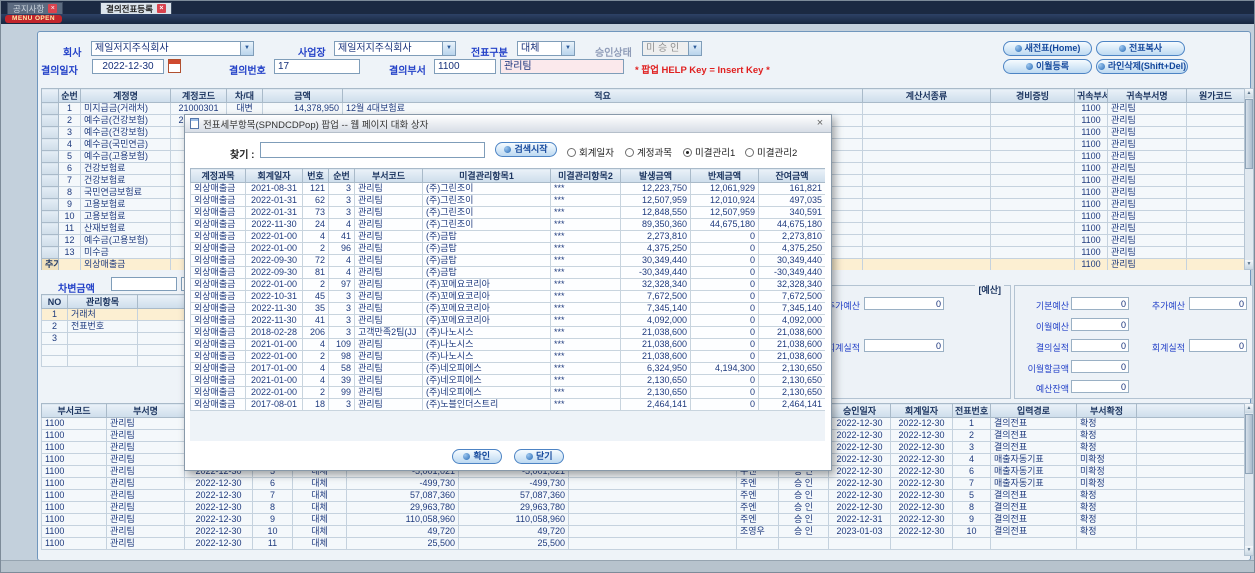  What do you see at coordinates (315, 320) in the screenshot?
I see `cell: 41` at bounding box center [315, 320].